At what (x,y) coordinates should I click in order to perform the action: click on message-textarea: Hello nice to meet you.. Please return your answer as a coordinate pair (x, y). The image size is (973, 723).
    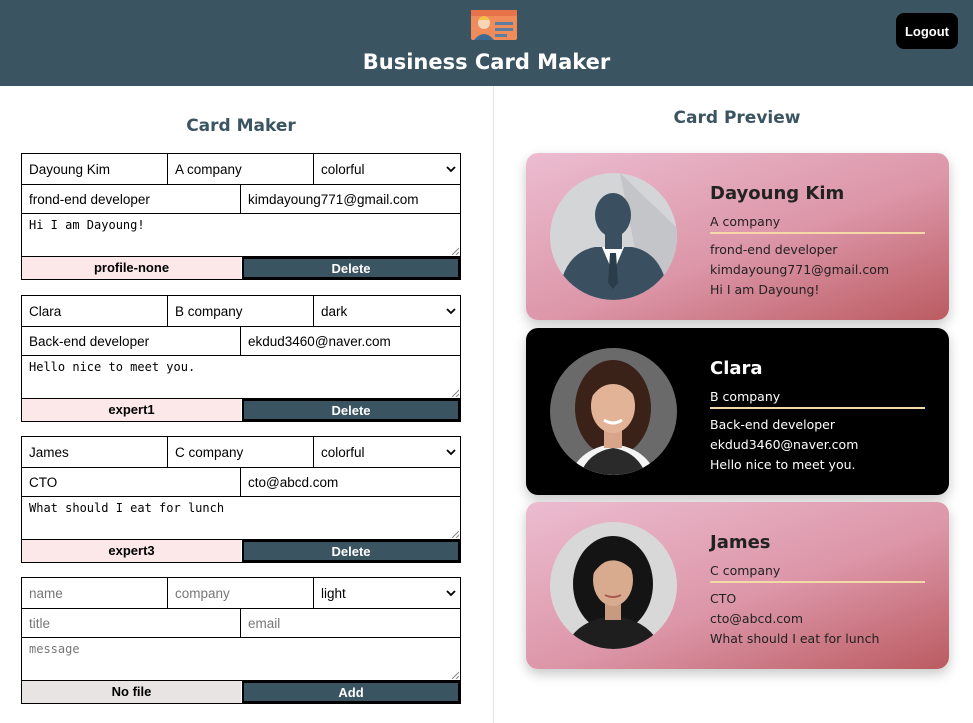
    Looking at the image, I should click on (241, 377).